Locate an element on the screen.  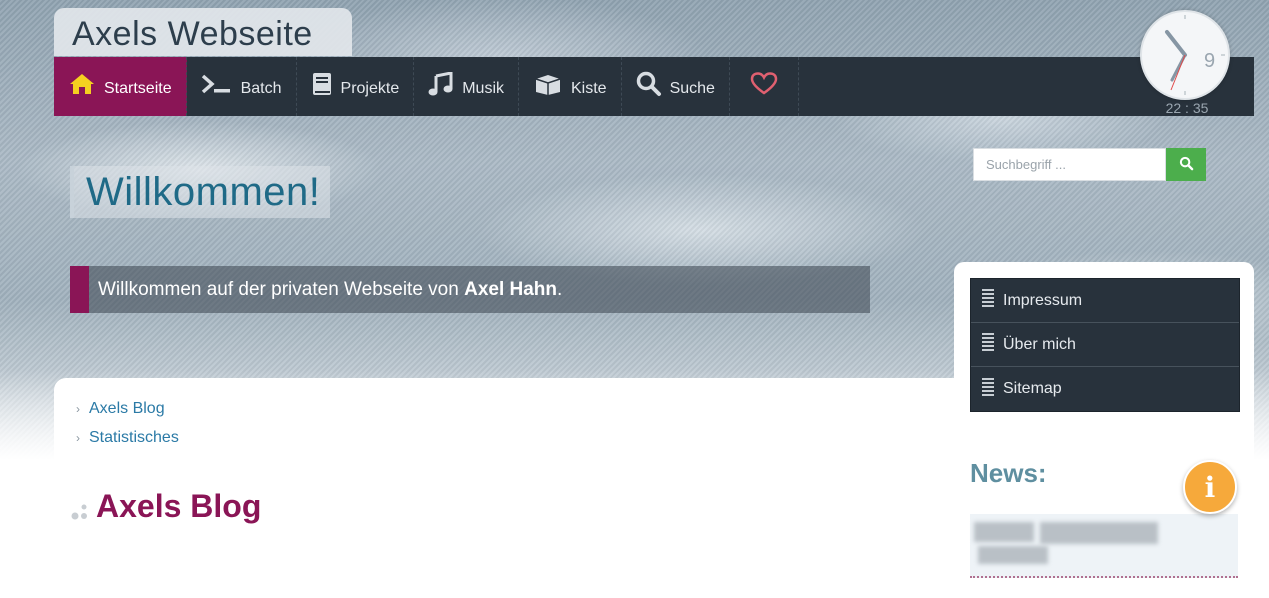
clock-number: 9 is located at coordinates (1210, 61).